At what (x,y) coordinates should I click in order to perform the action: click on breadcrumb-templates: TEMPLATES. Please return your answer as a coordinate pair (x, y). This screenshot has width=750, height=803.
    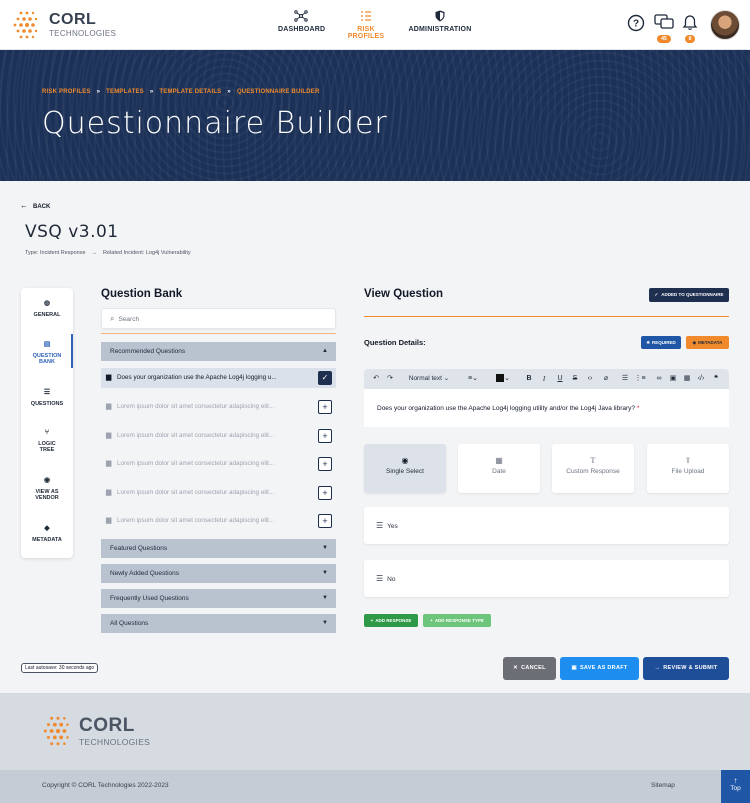
    Looking at the image, I should click on (125, 92).